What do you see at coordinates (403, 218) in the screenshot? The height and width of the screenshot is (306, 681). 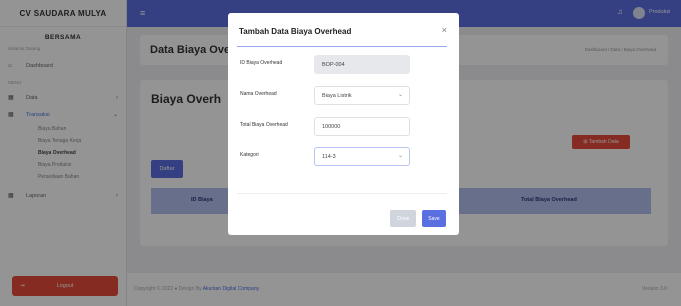 I see `close-button: Close` at bounding box center [403, 218].